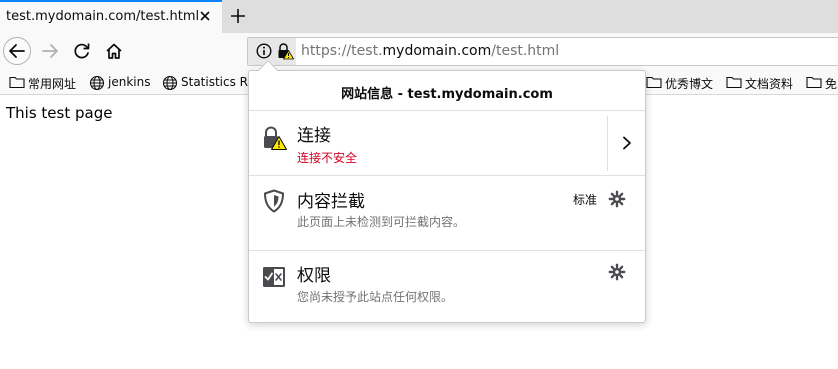 This screenshot has height=369, width=838. Describe the element at coordinates (52, 84) in the screenshot. I see `bookmark-label: 常用网址` at that location.